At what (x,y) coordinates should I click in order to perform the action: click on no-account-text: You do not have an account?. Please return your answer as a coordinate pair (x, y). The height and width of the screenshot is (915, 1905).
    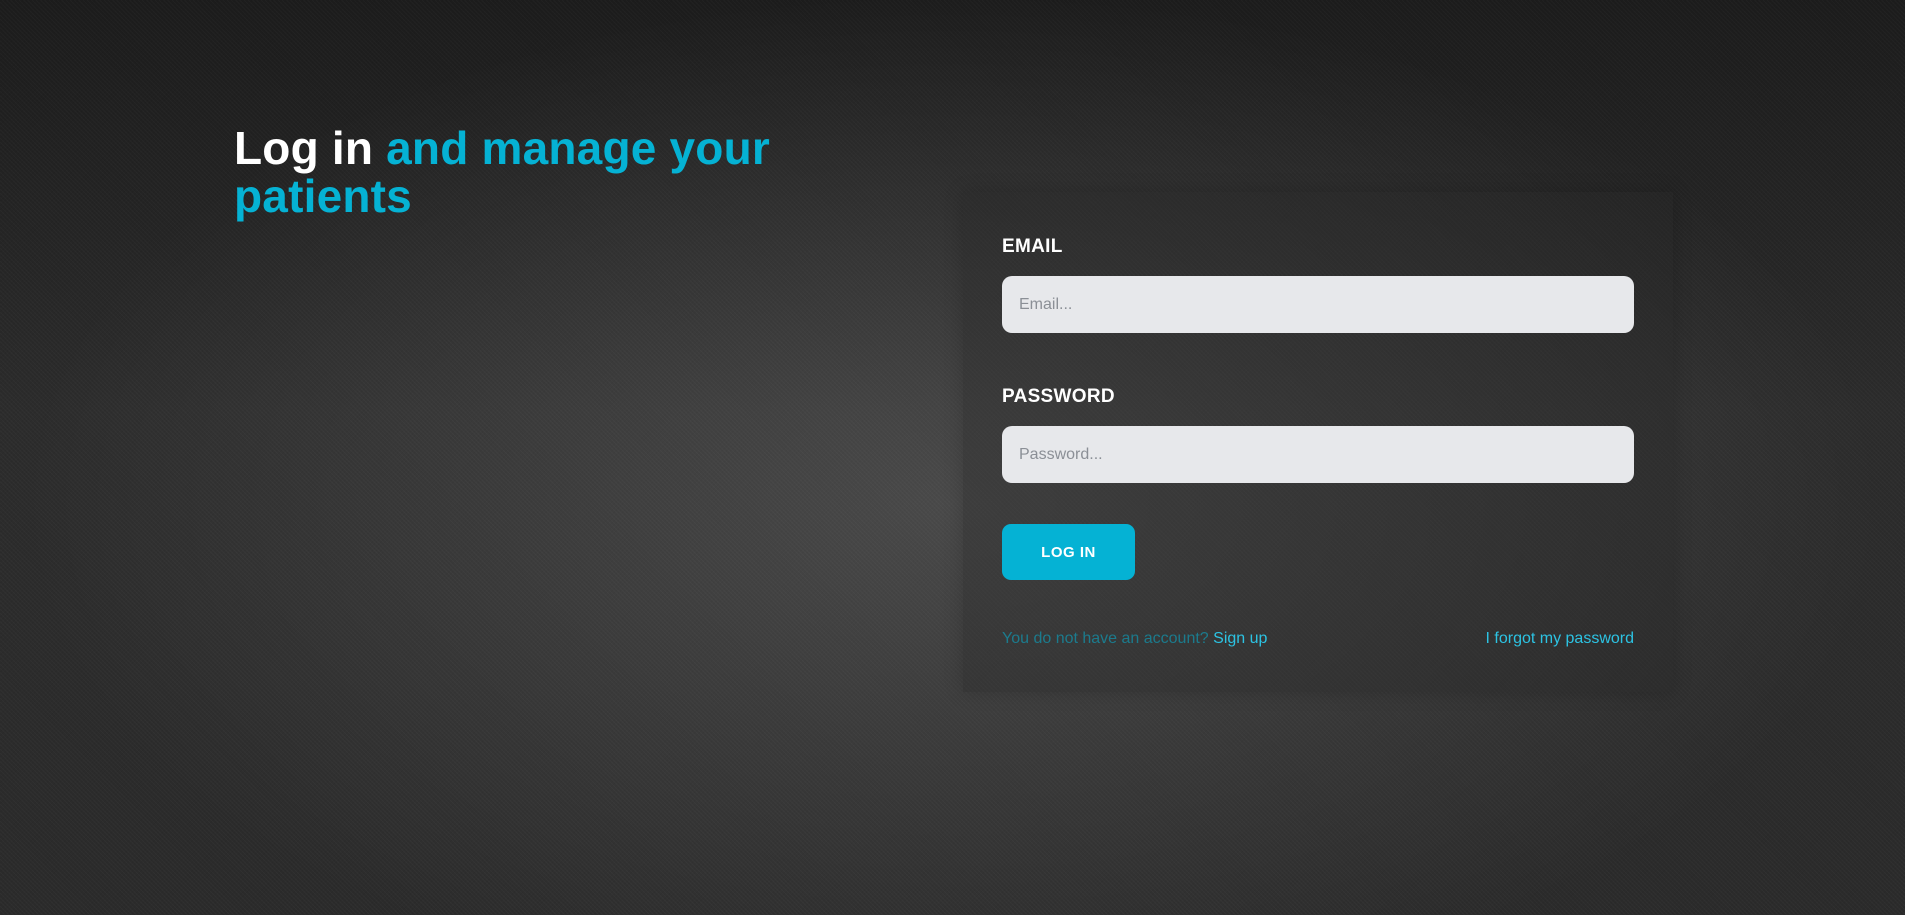
    Looking at the image, I should click on (1105, 638).